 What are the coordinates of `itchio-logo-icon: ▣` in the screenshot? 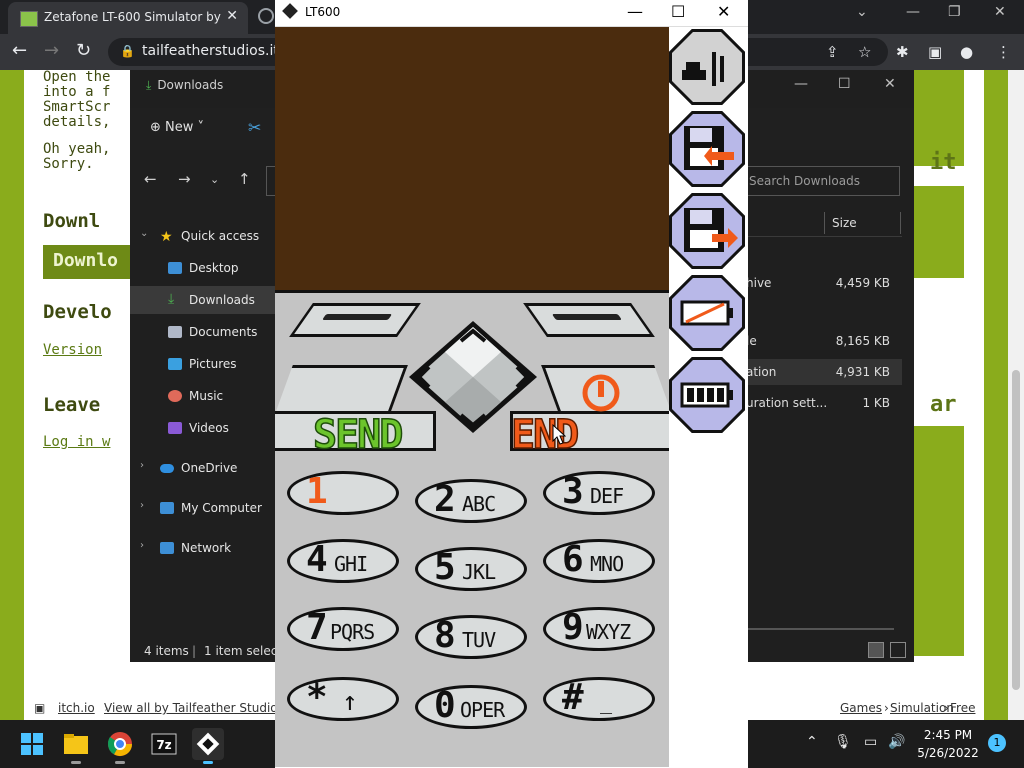 It's located at (39, 708).